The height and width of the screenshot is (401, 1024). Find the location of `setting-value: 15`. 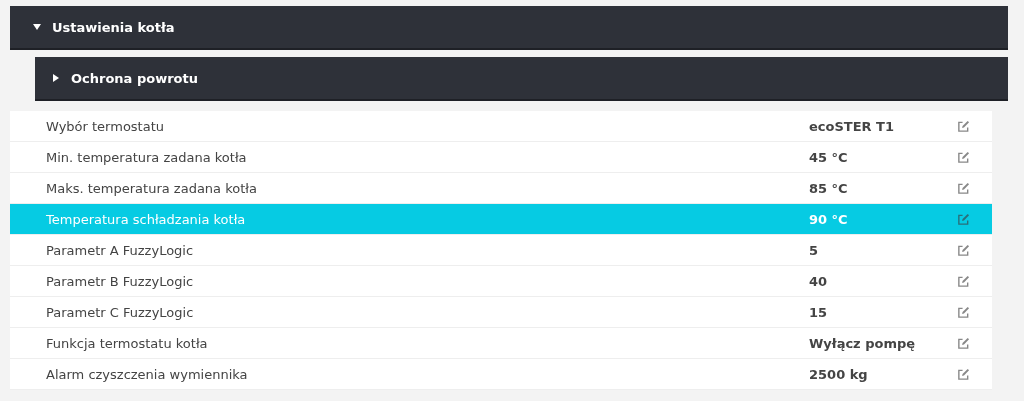

setting-value: 15 is located at coordinates (819, 312).